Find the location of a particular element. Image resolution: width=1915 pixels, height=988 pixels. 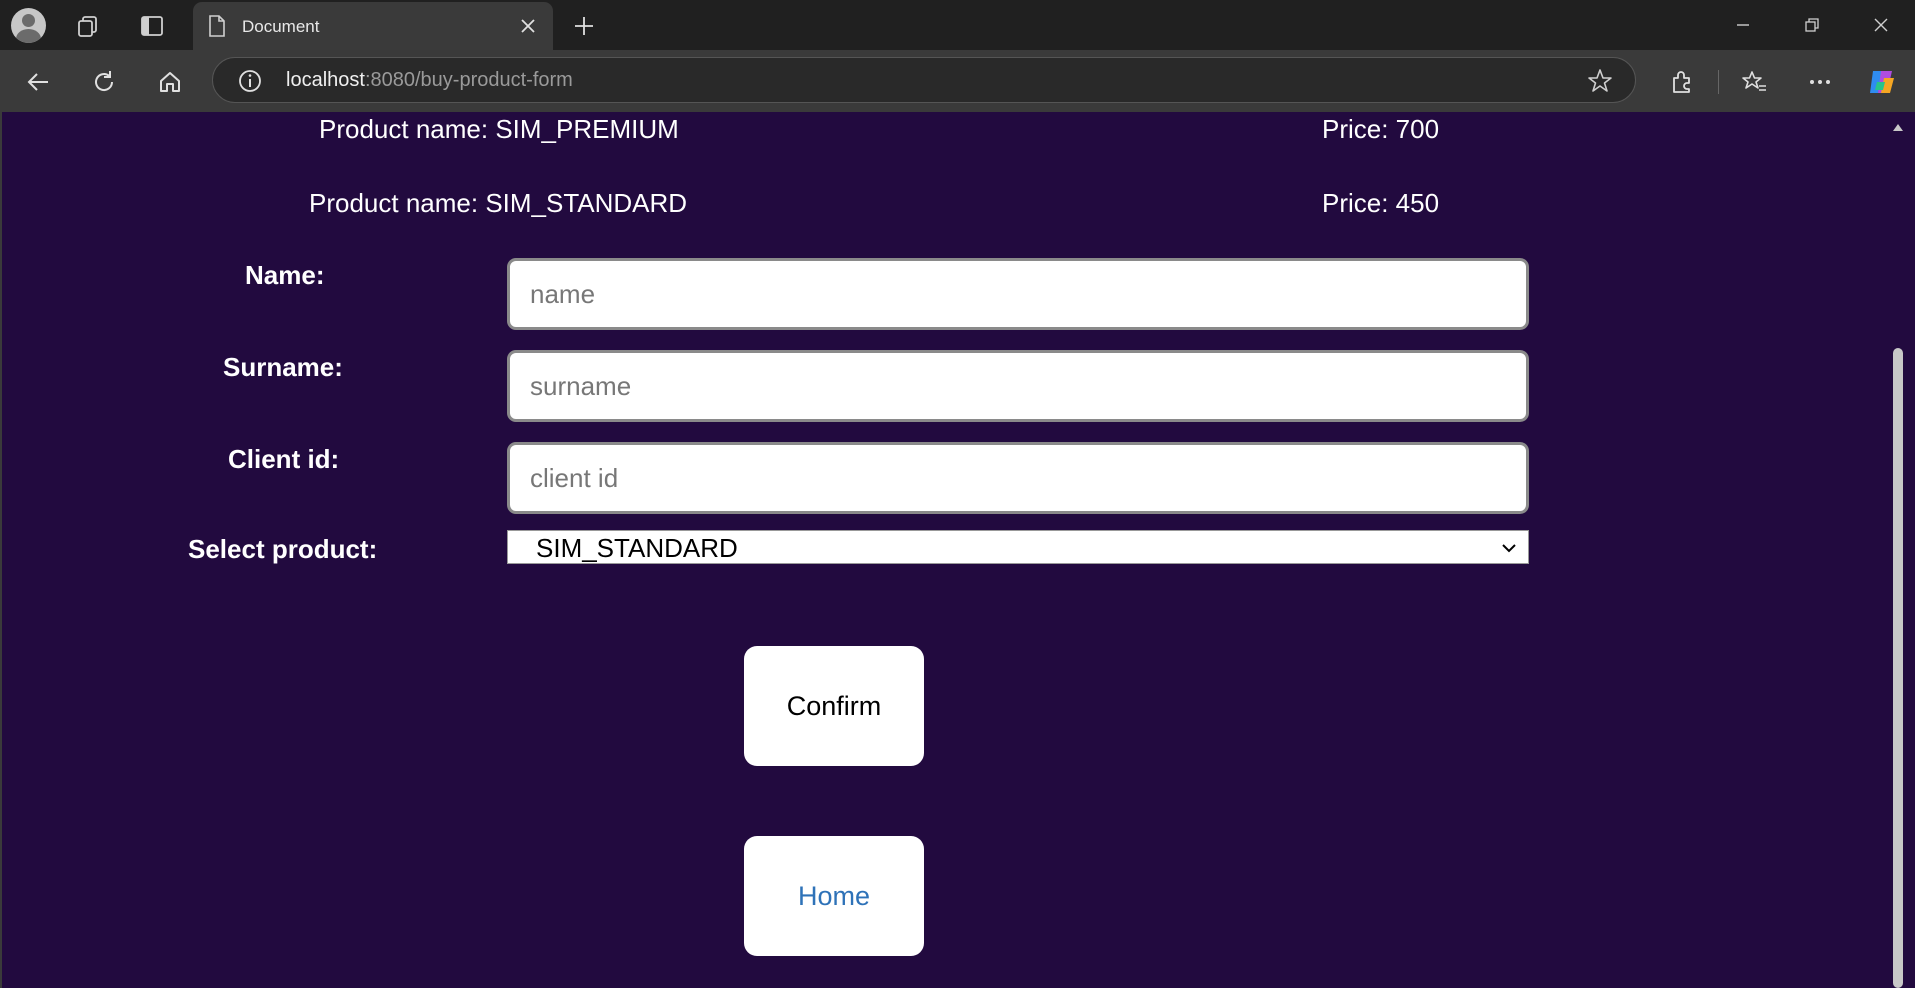

scroll-up-arrow-icon is located at coordinates (1898, 127).